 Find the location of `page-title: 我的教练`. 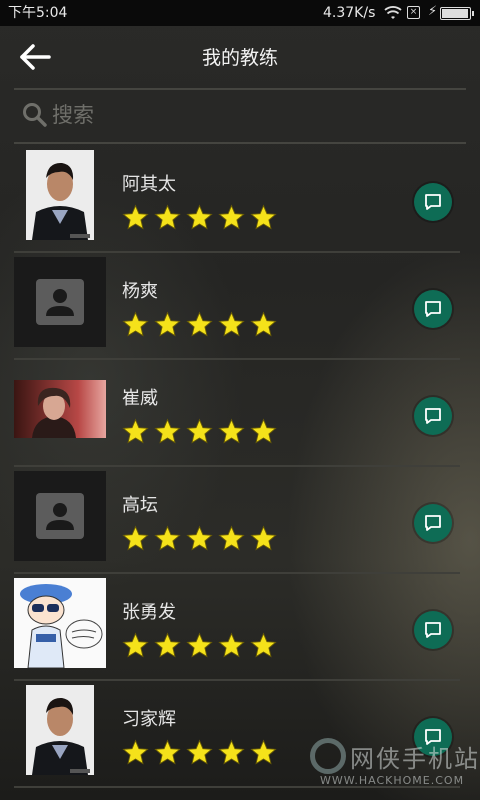

page-title: 我的教练 is located at coordinates (239, 58).